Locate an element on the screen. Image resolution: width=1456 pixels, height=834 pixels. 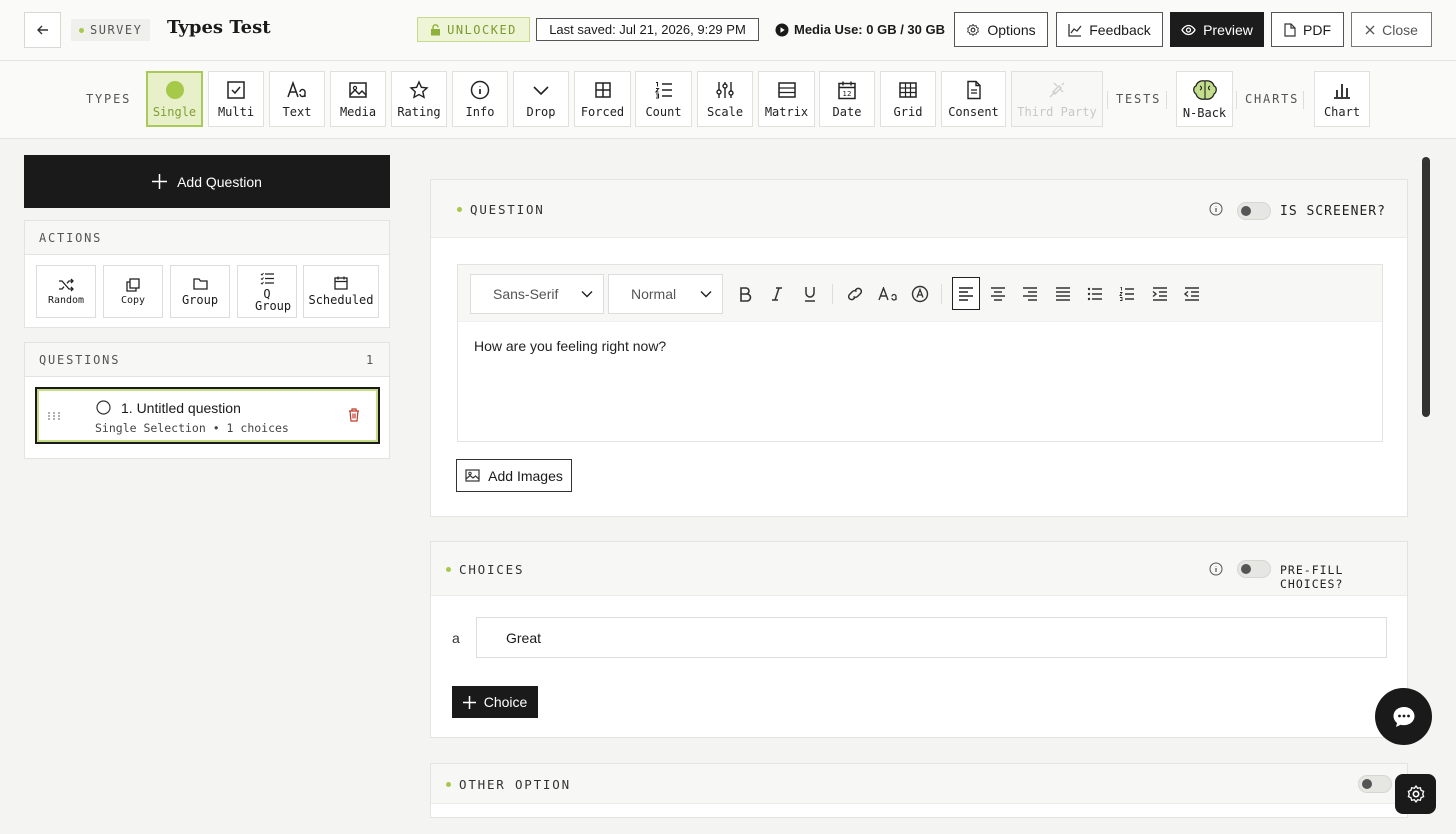
type-scale-button: Scale is located at coordinates (725, 99).